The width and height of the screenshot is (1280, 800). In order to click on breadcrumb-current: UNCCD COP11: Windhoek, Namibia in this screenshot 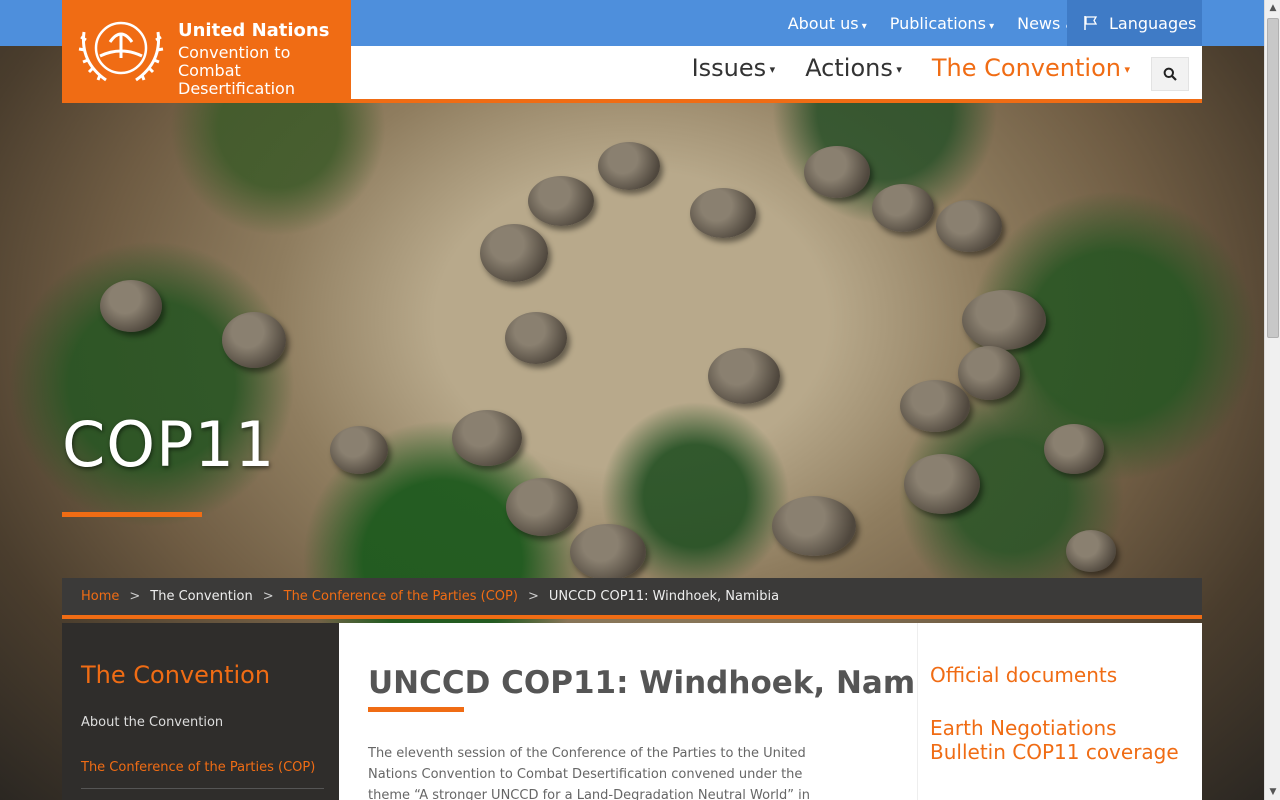, I will do `click(664, 596)`.